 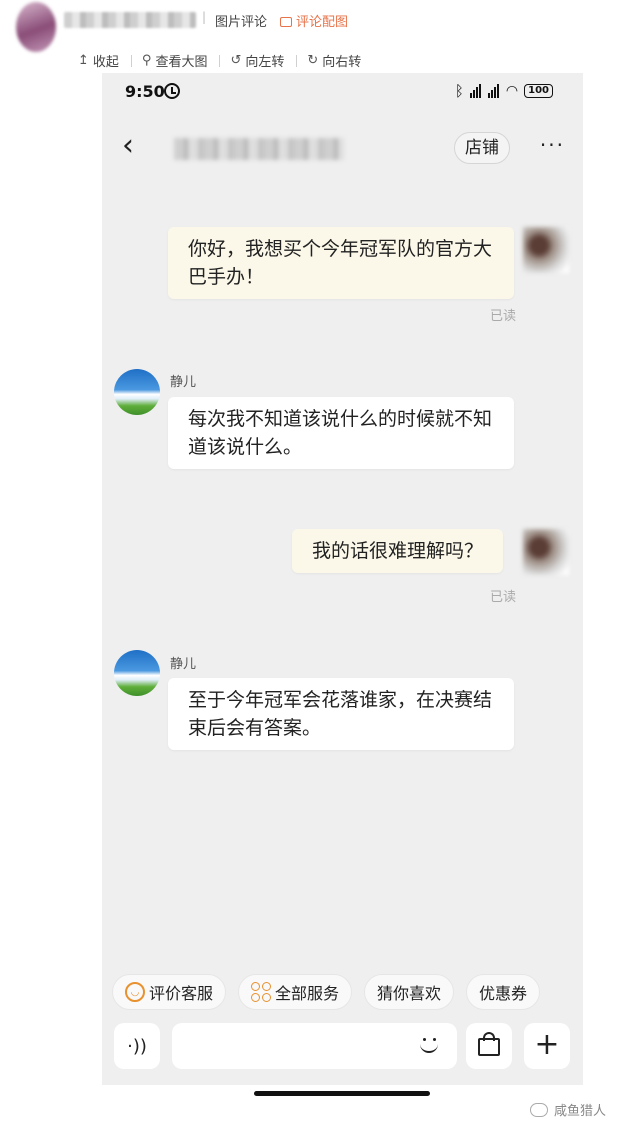 I want to click on services-icon, so click(x=261, y=992).